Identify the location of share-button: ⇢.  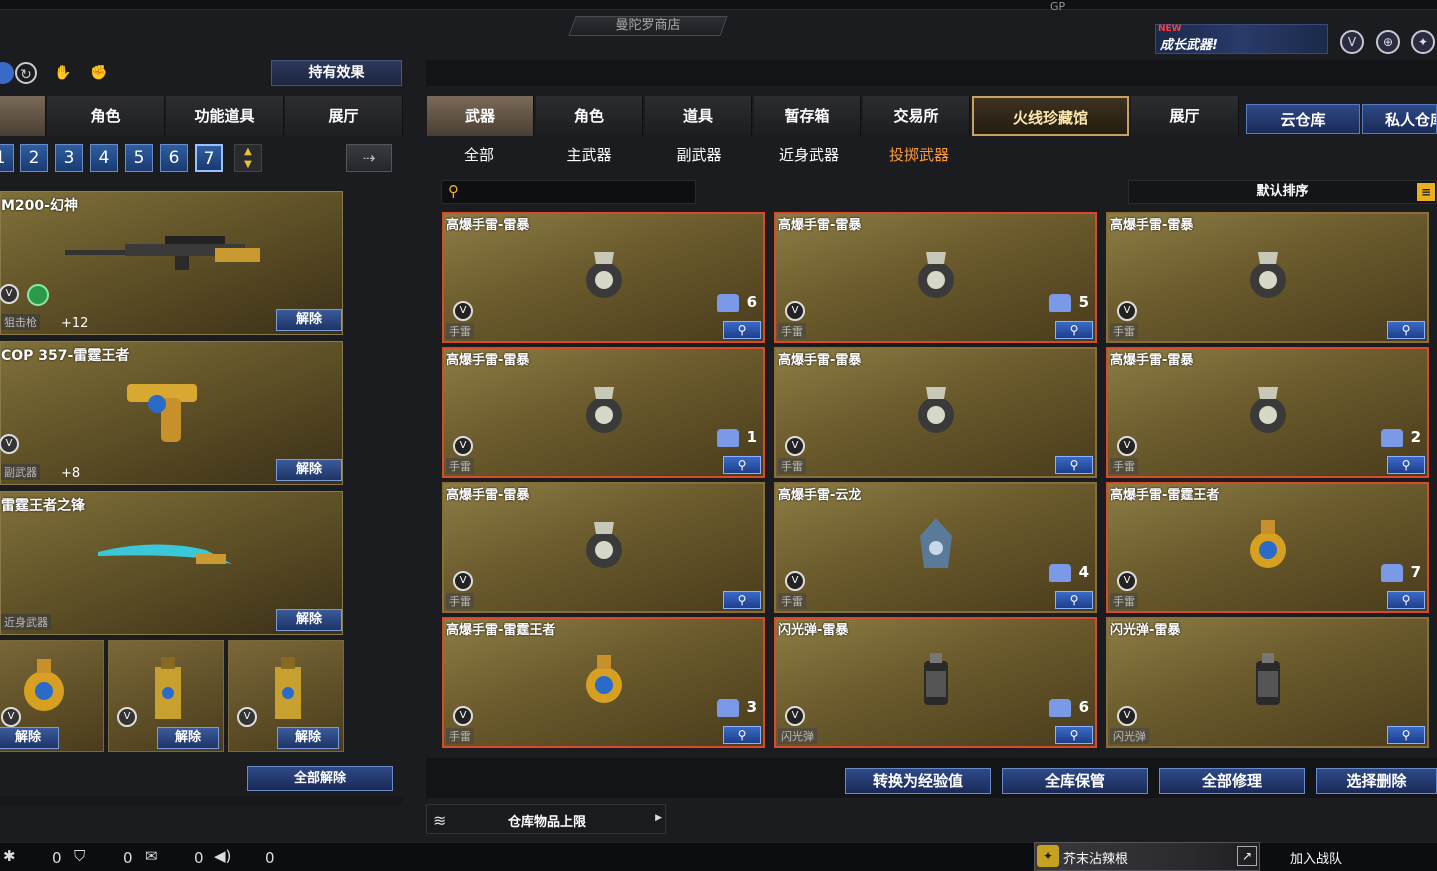
(369, 158).